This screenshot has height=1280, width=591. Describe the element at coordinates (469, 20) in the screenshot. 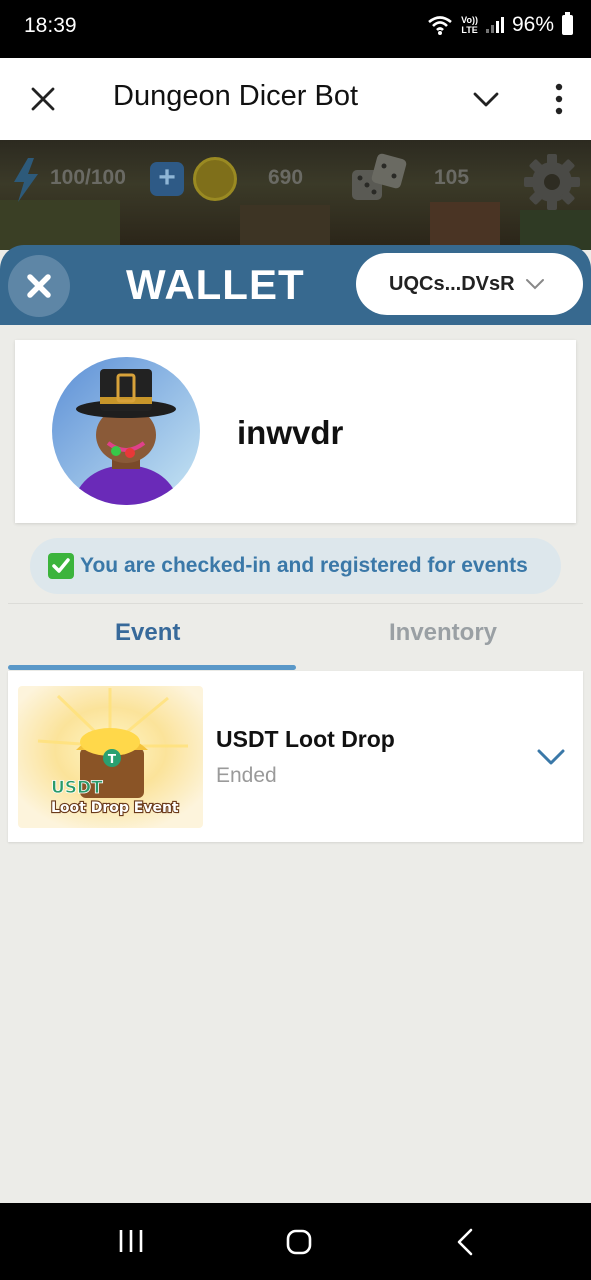

I see `volte-label: Vo))` at that location.